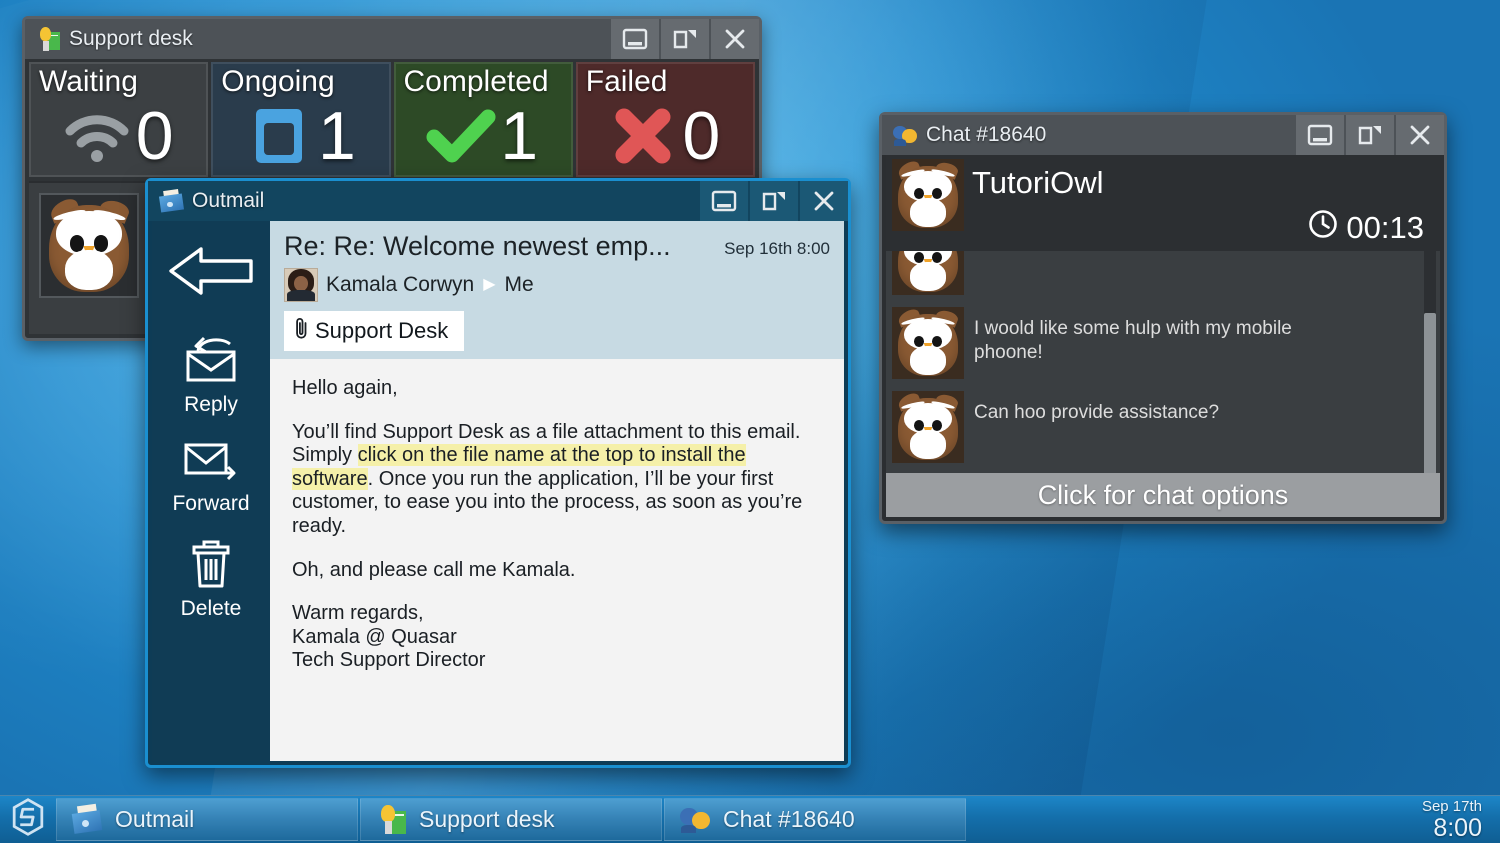 Image resolution: width=1500 pixels, height=843 pixels. What do you see at coordinates (626, 81) in the screenshot?
I see `stat-failed-label: Failed` at bounding box center [626, 81].